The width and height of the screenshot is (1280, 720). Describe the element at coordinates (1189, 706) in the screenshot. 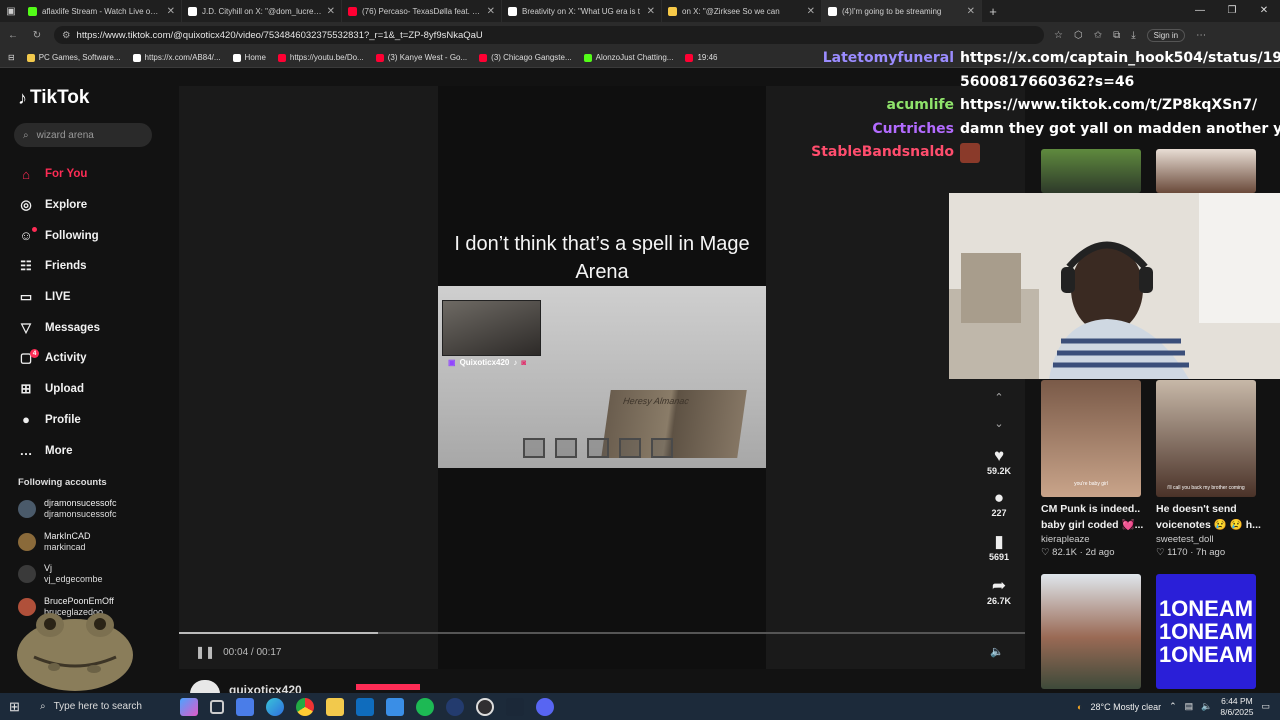

I see `network-icon: ▤` at that location.